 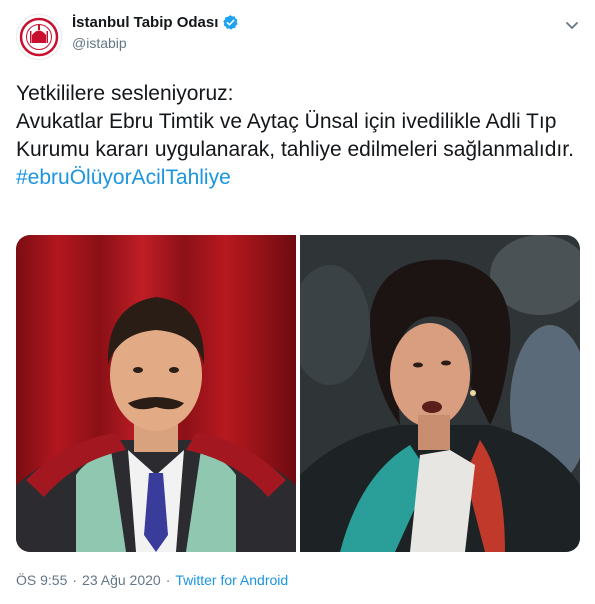 I want to click on user-info: İstanbul Tabip Odası @istabip, so click(x=155, y=32).